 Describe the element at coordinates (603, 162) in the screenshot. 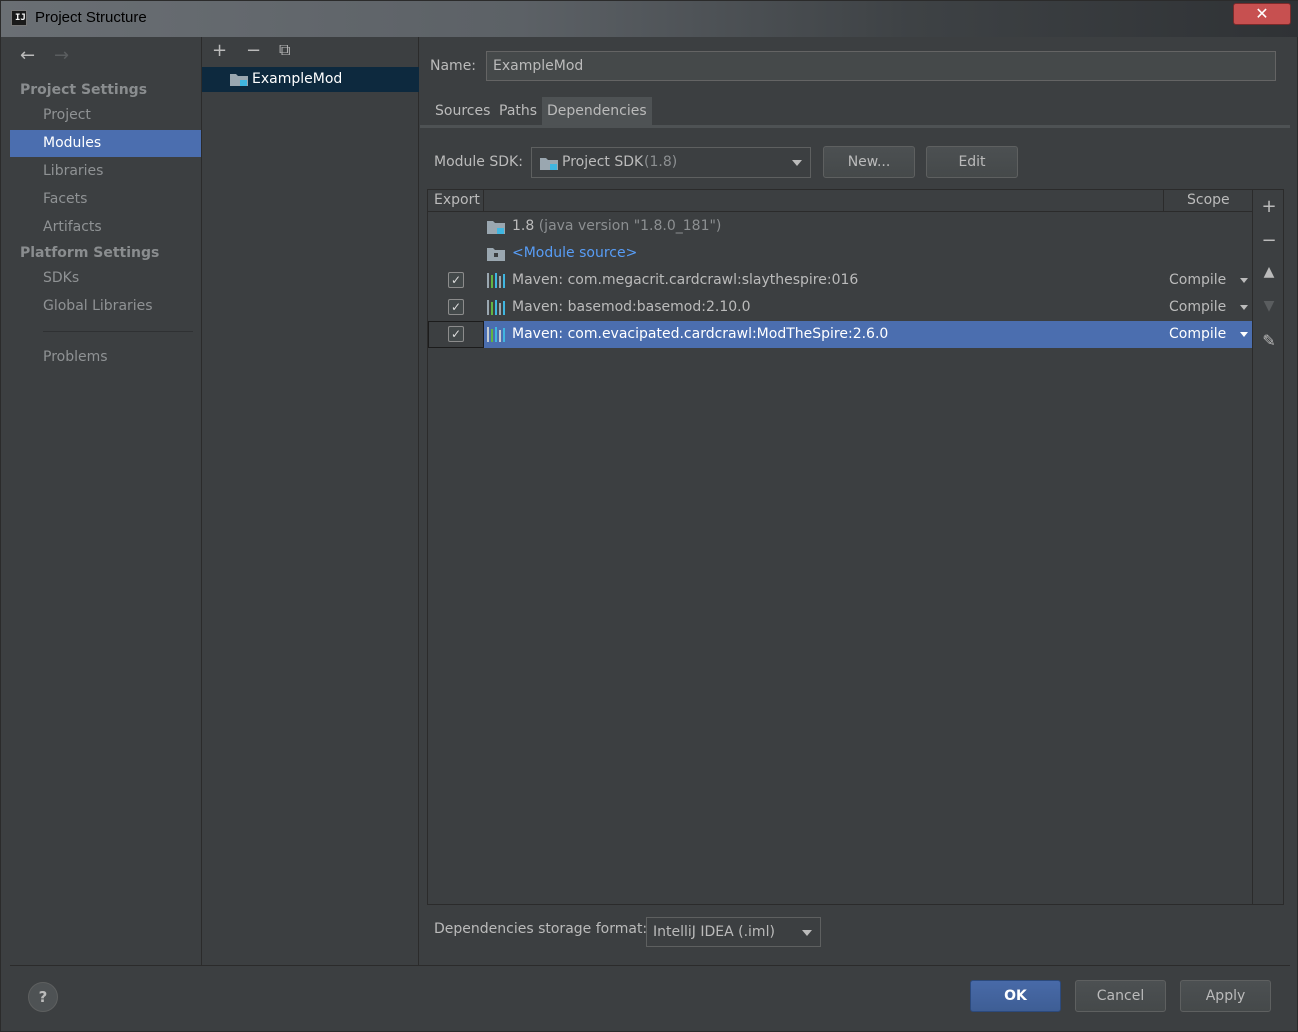

I see `sdk-value: Project SDK` at that location.